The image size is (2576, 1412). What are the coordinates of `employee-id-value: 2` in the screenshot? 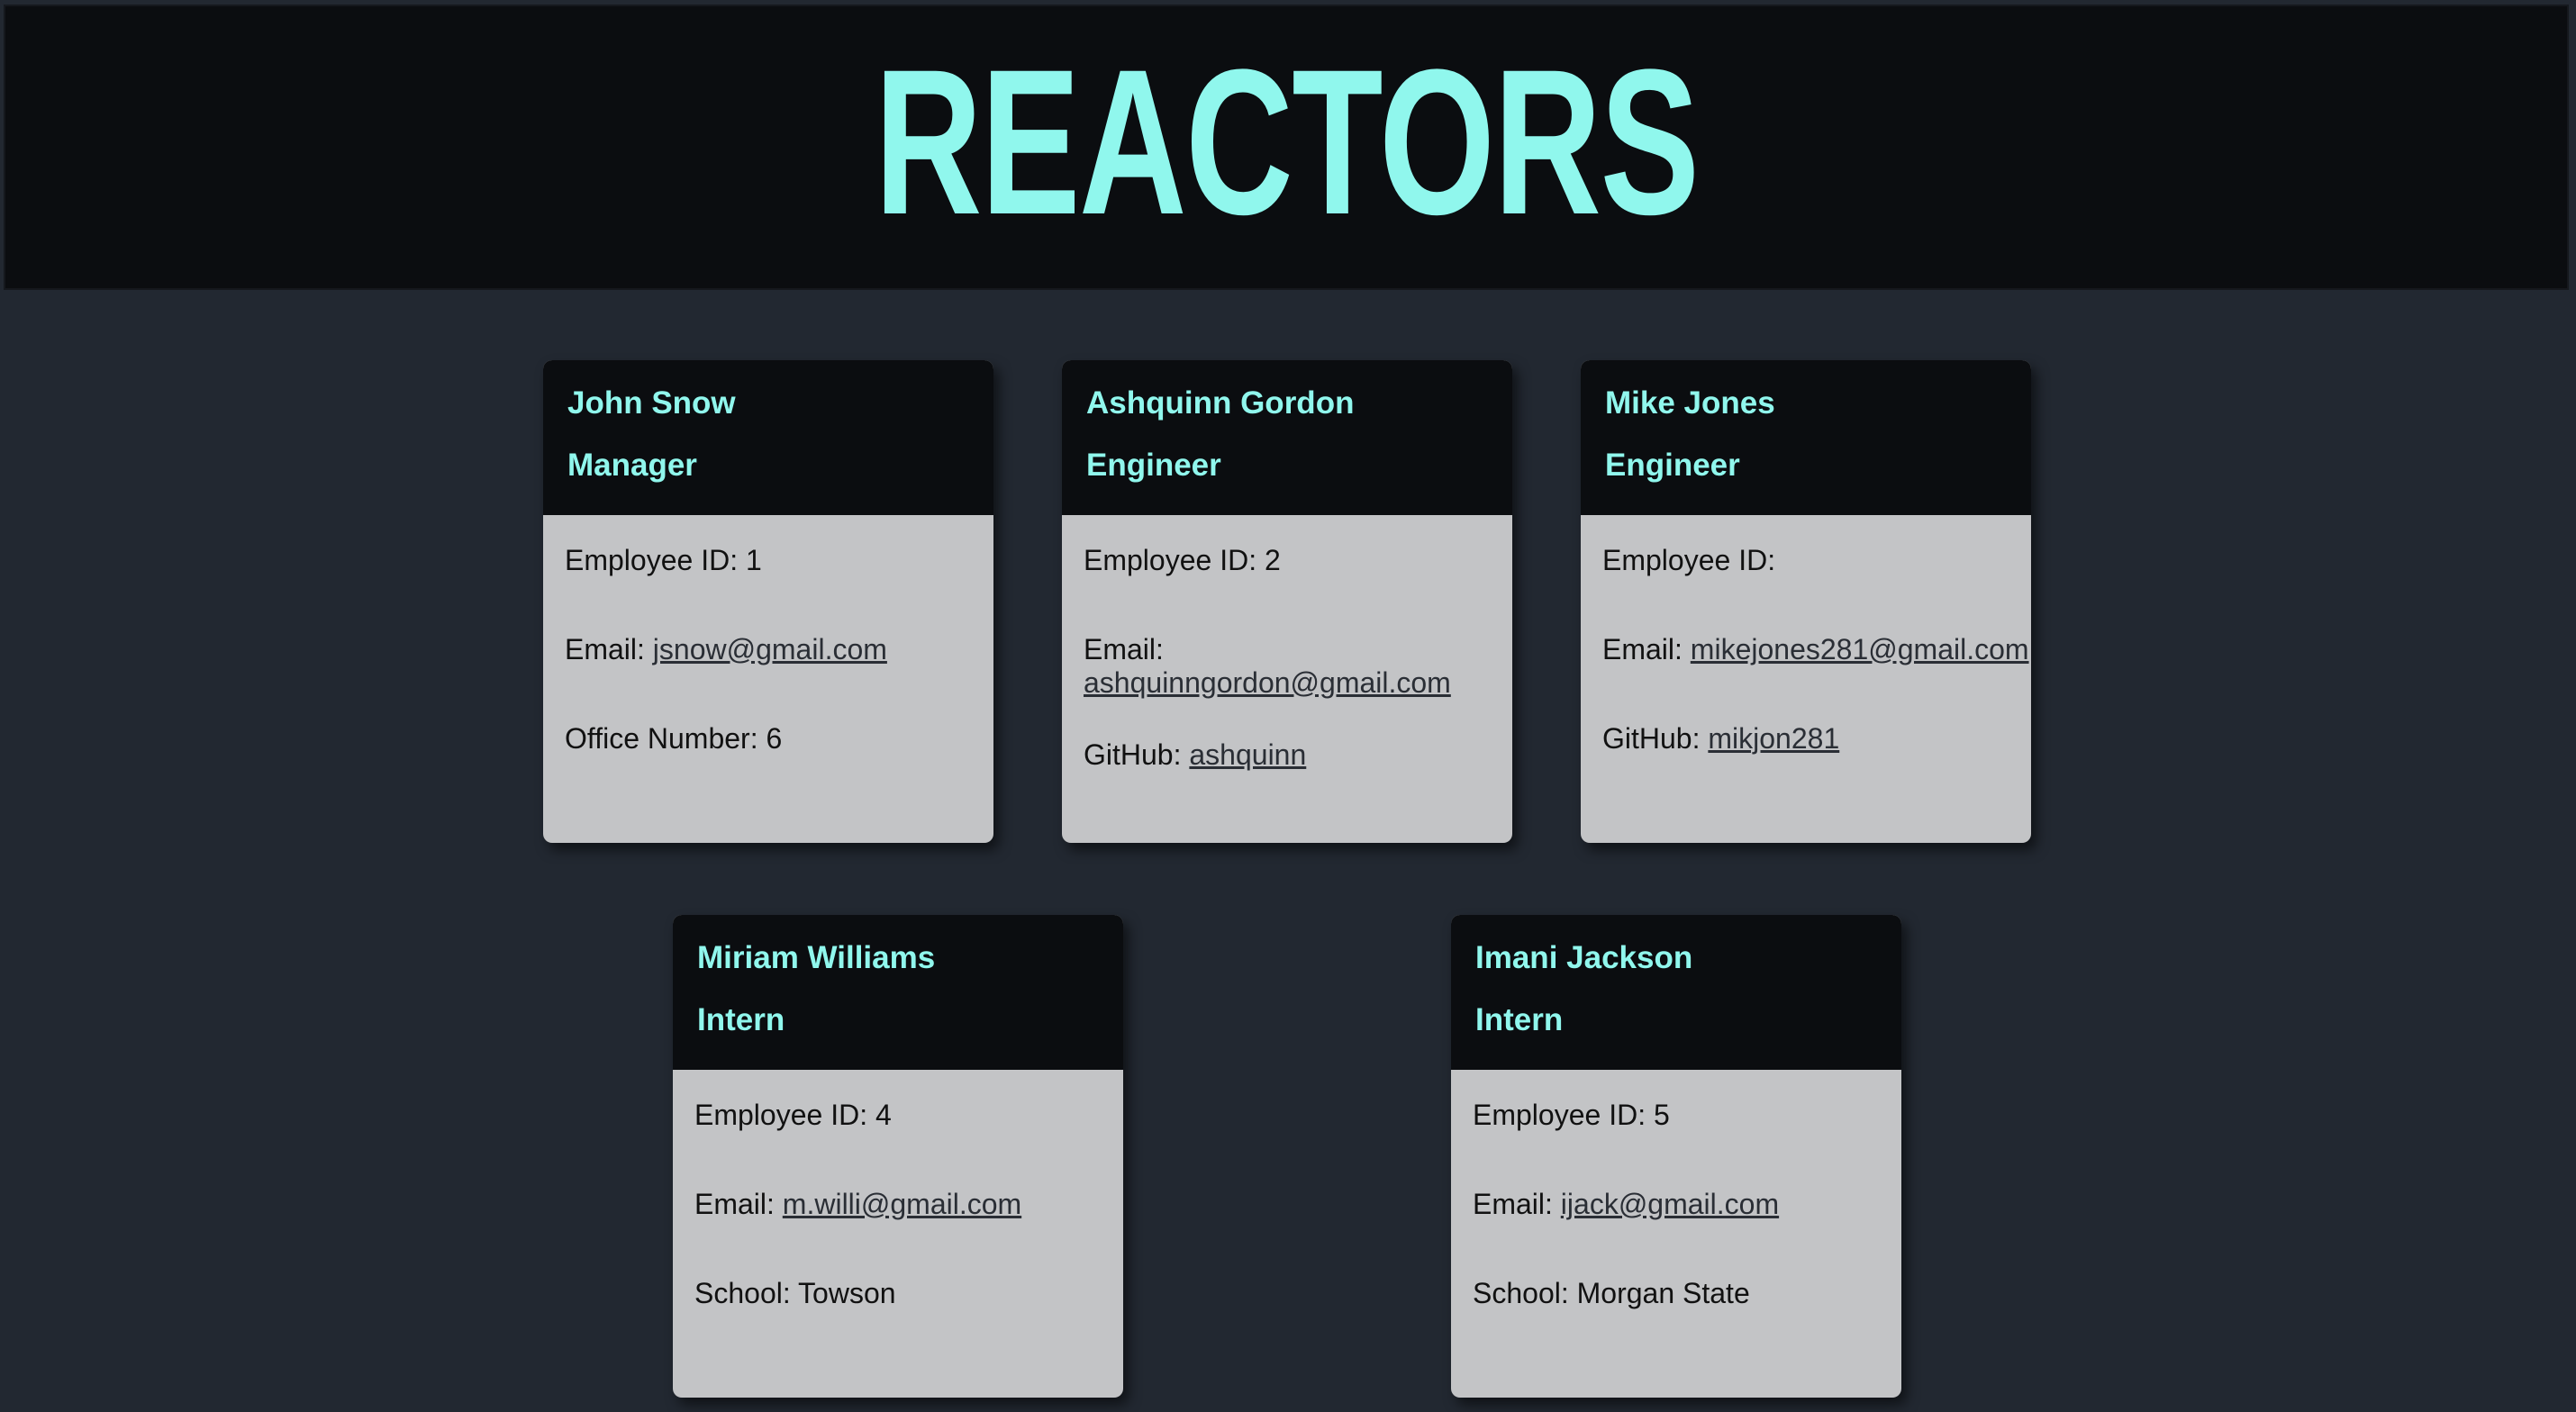 It's located at (1272, 560).